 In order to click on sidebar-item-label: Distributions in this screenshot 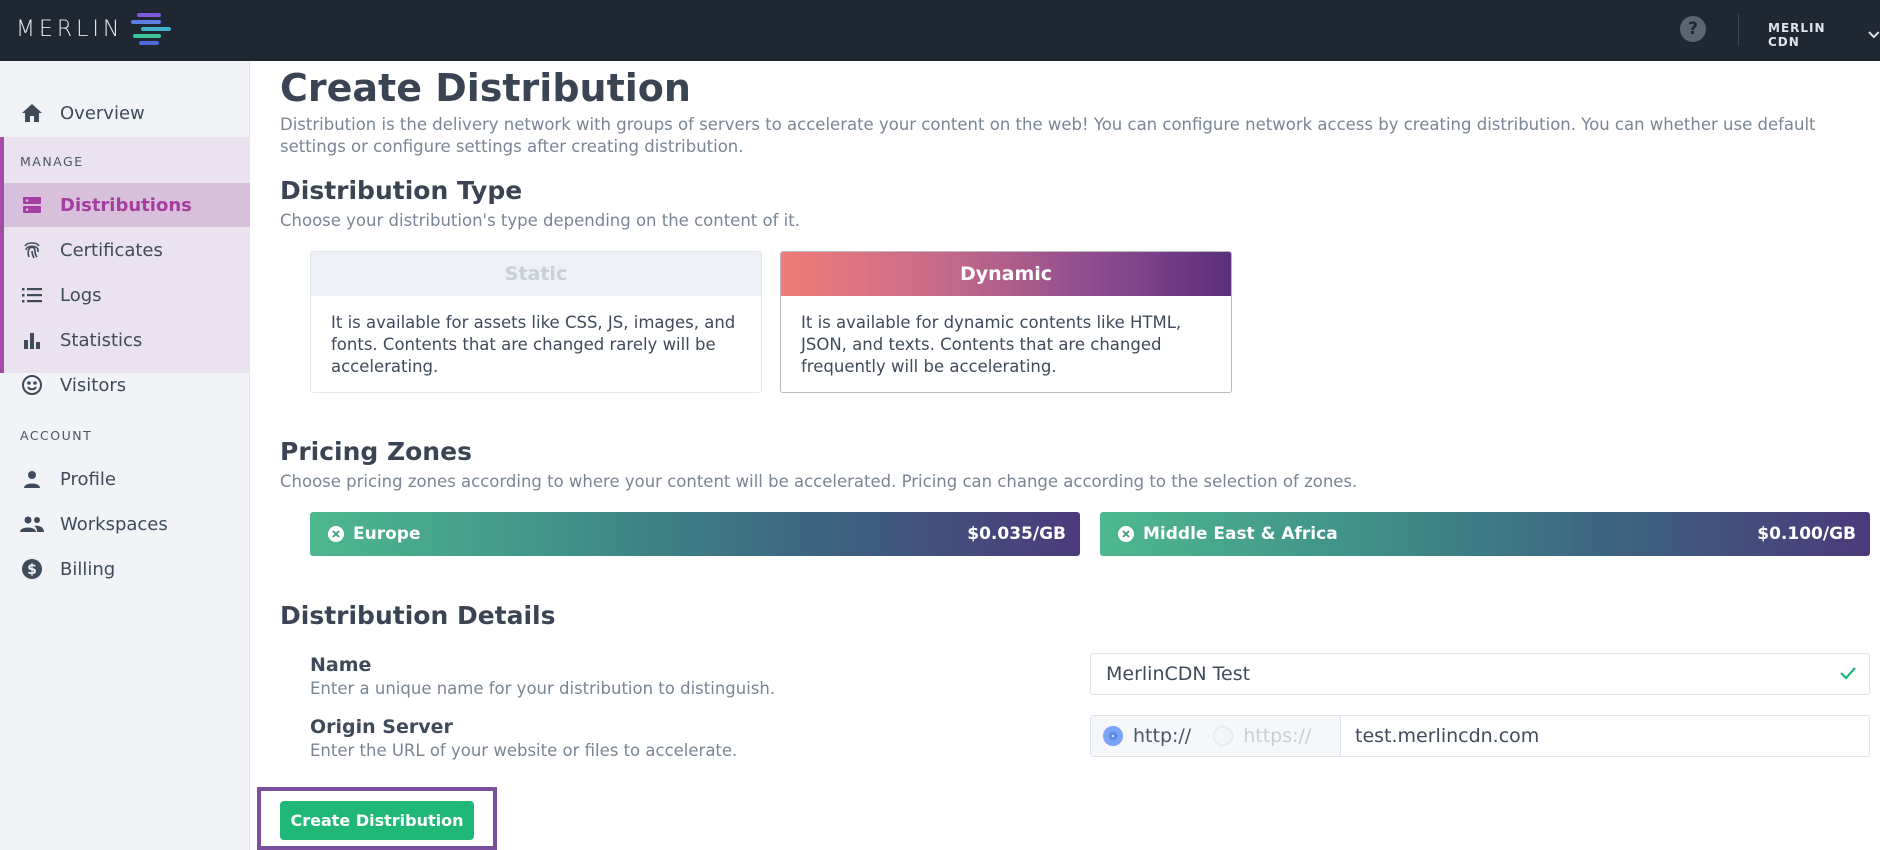, I will do `click(126, 205)`.